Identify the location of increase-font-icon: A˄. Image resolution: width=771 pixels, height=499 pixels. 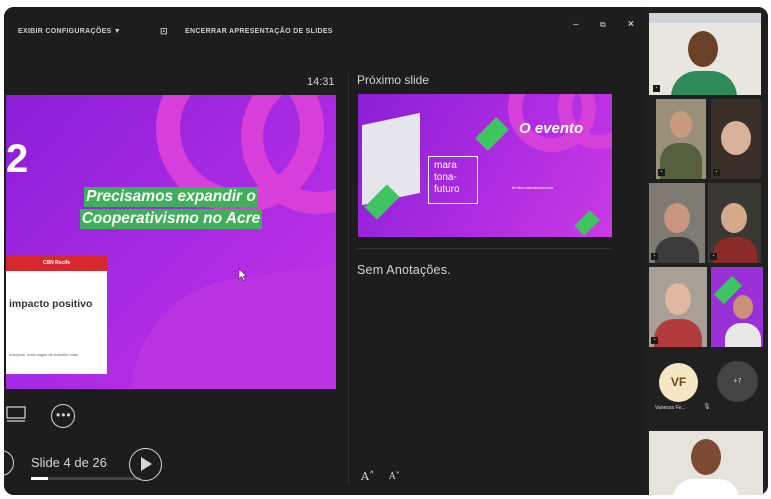
(367, 476).